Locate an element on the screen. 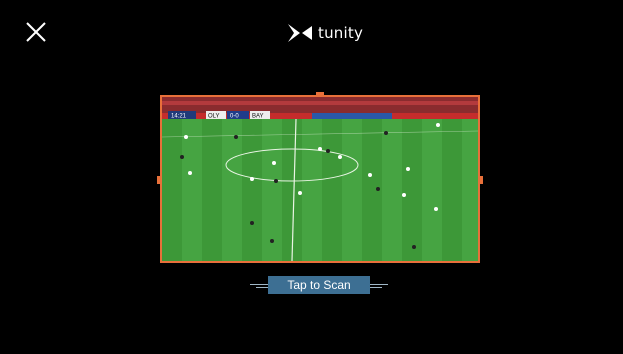 The width and height of the screenshot is (623, 354). logo-text: tunity is located at coordinates (341, 33).